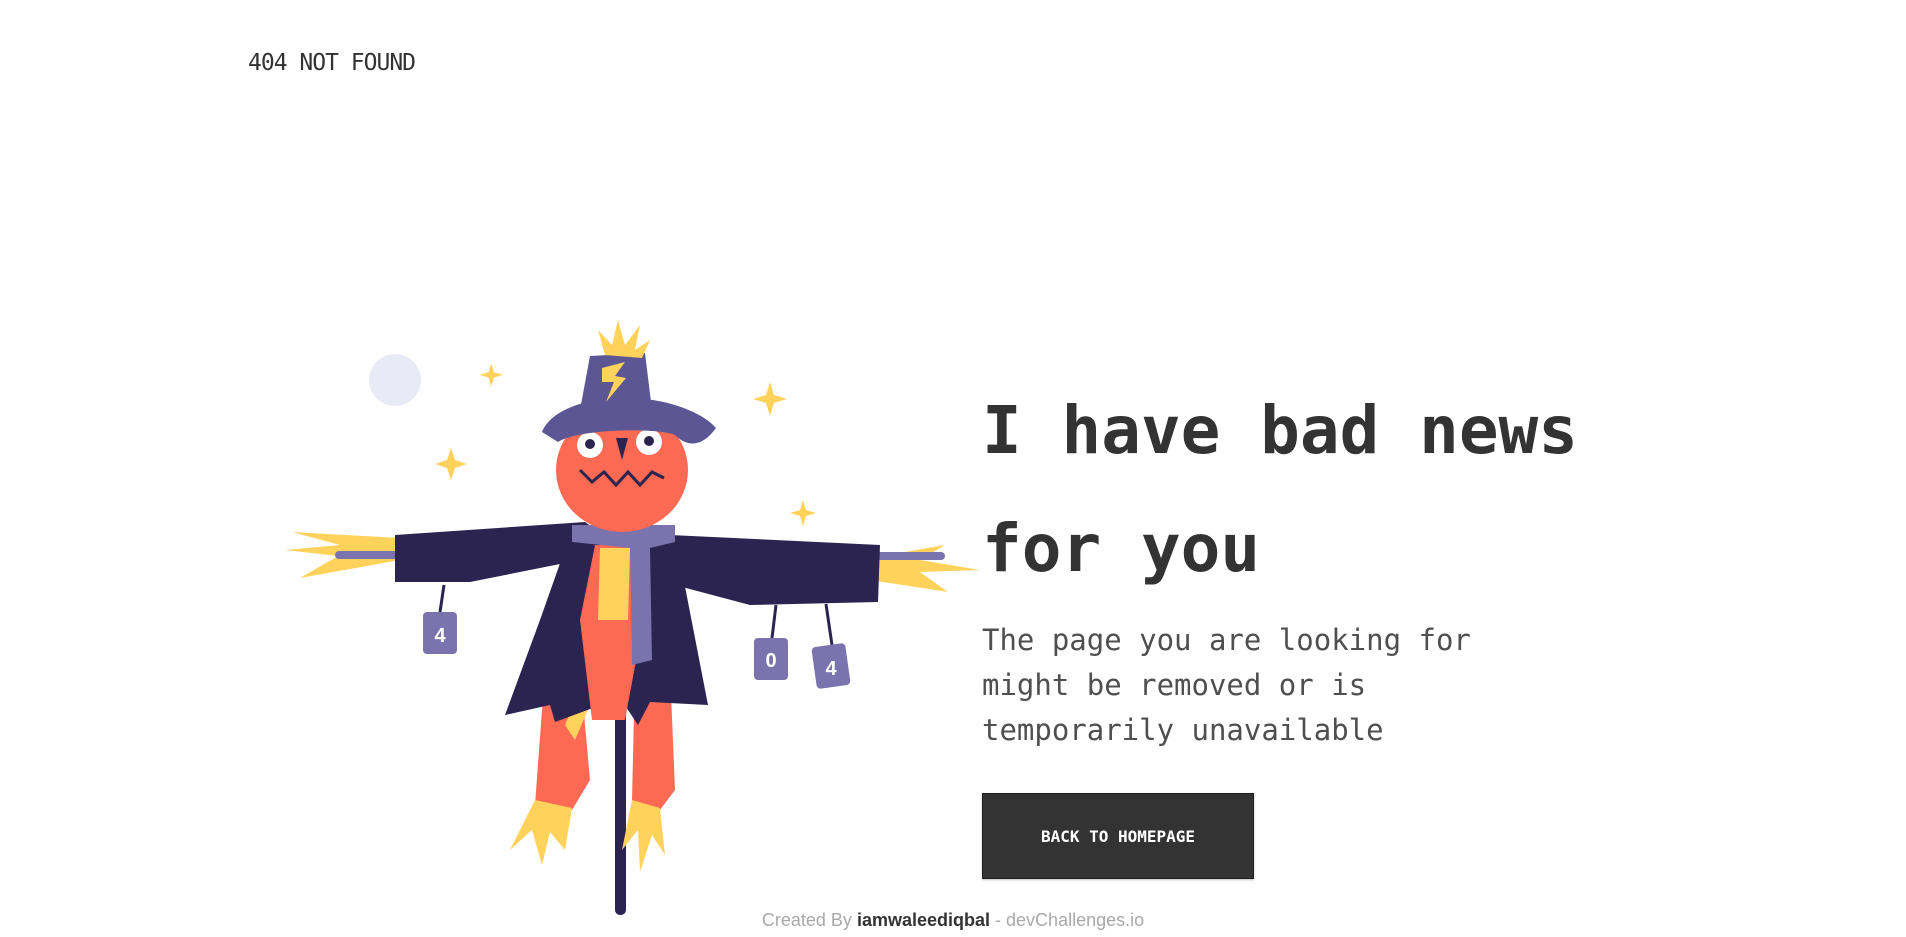  What do you see at coordinates (770, 661) in the screenshot?
I see `can-label: 0` at bounding box center [770, 661].